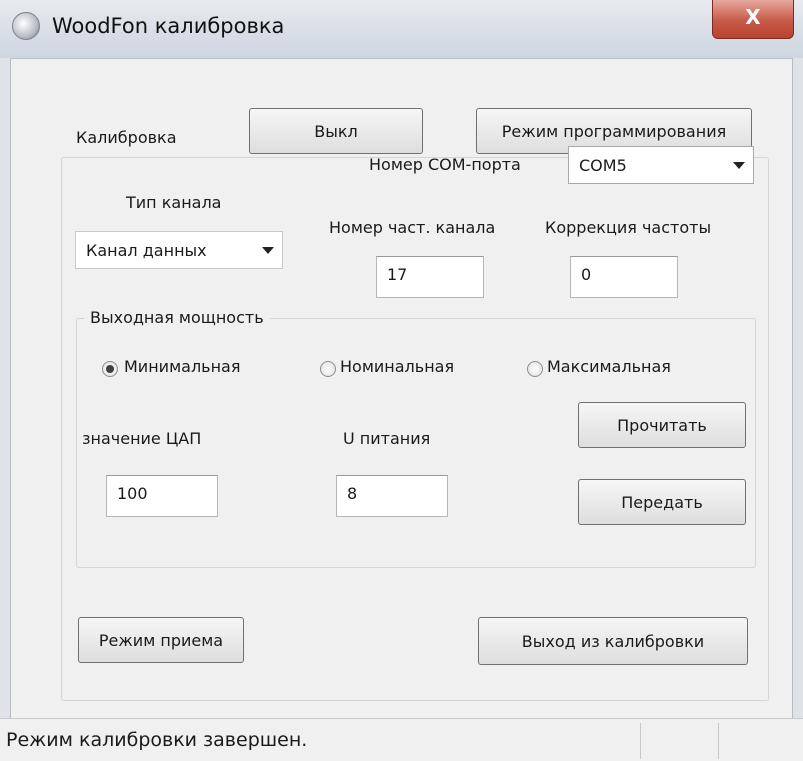  I want to click on status-bar: Режим калибровки завершен., so click(401, 739).